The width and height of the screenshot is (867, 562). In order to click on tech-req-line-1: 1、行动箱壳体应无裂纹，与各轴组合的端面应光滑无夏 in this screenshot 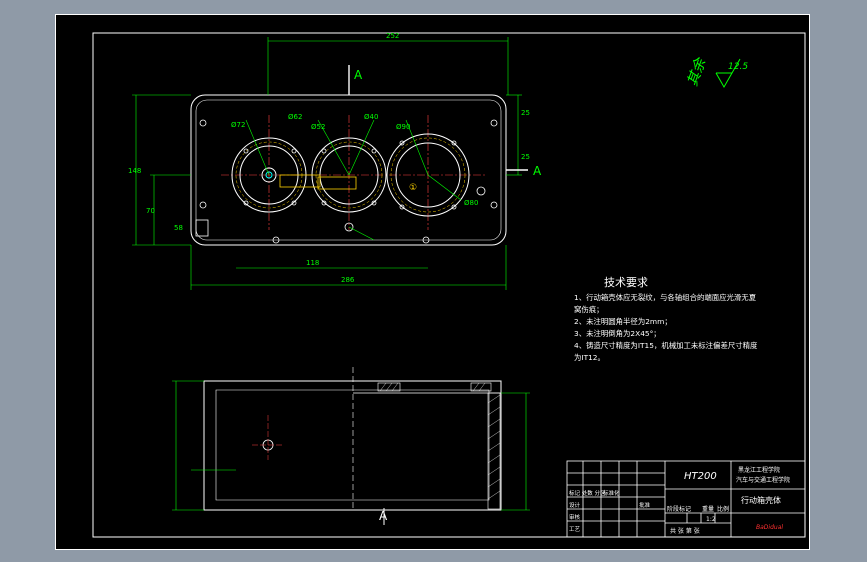, I will do `click(665, 297)`.